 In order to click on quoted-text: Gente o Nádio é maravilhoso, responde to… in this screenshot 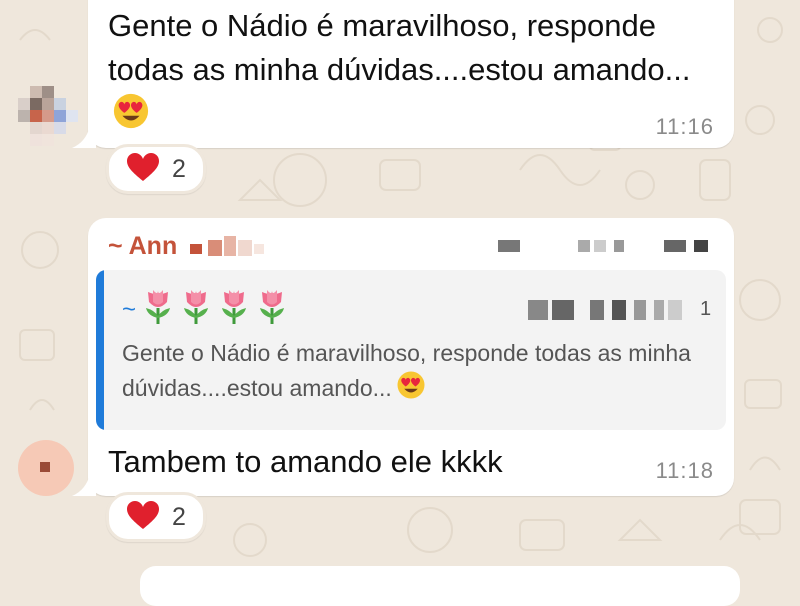, I will do `click(417, 372)`.